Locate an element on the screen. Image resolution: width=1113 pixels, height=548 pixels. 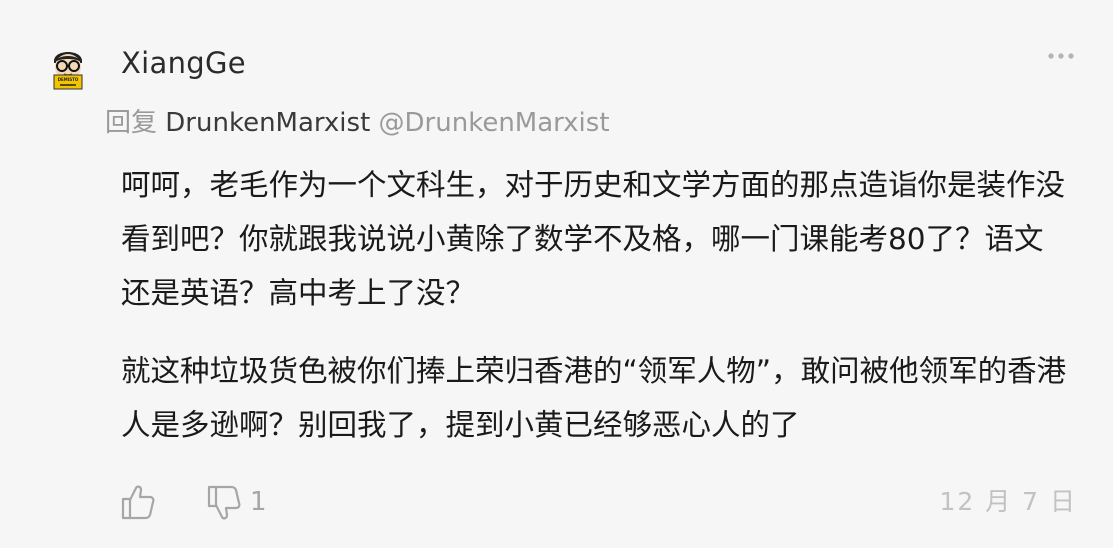
avatar: DEMISTO is located at coordinates (68, 68).